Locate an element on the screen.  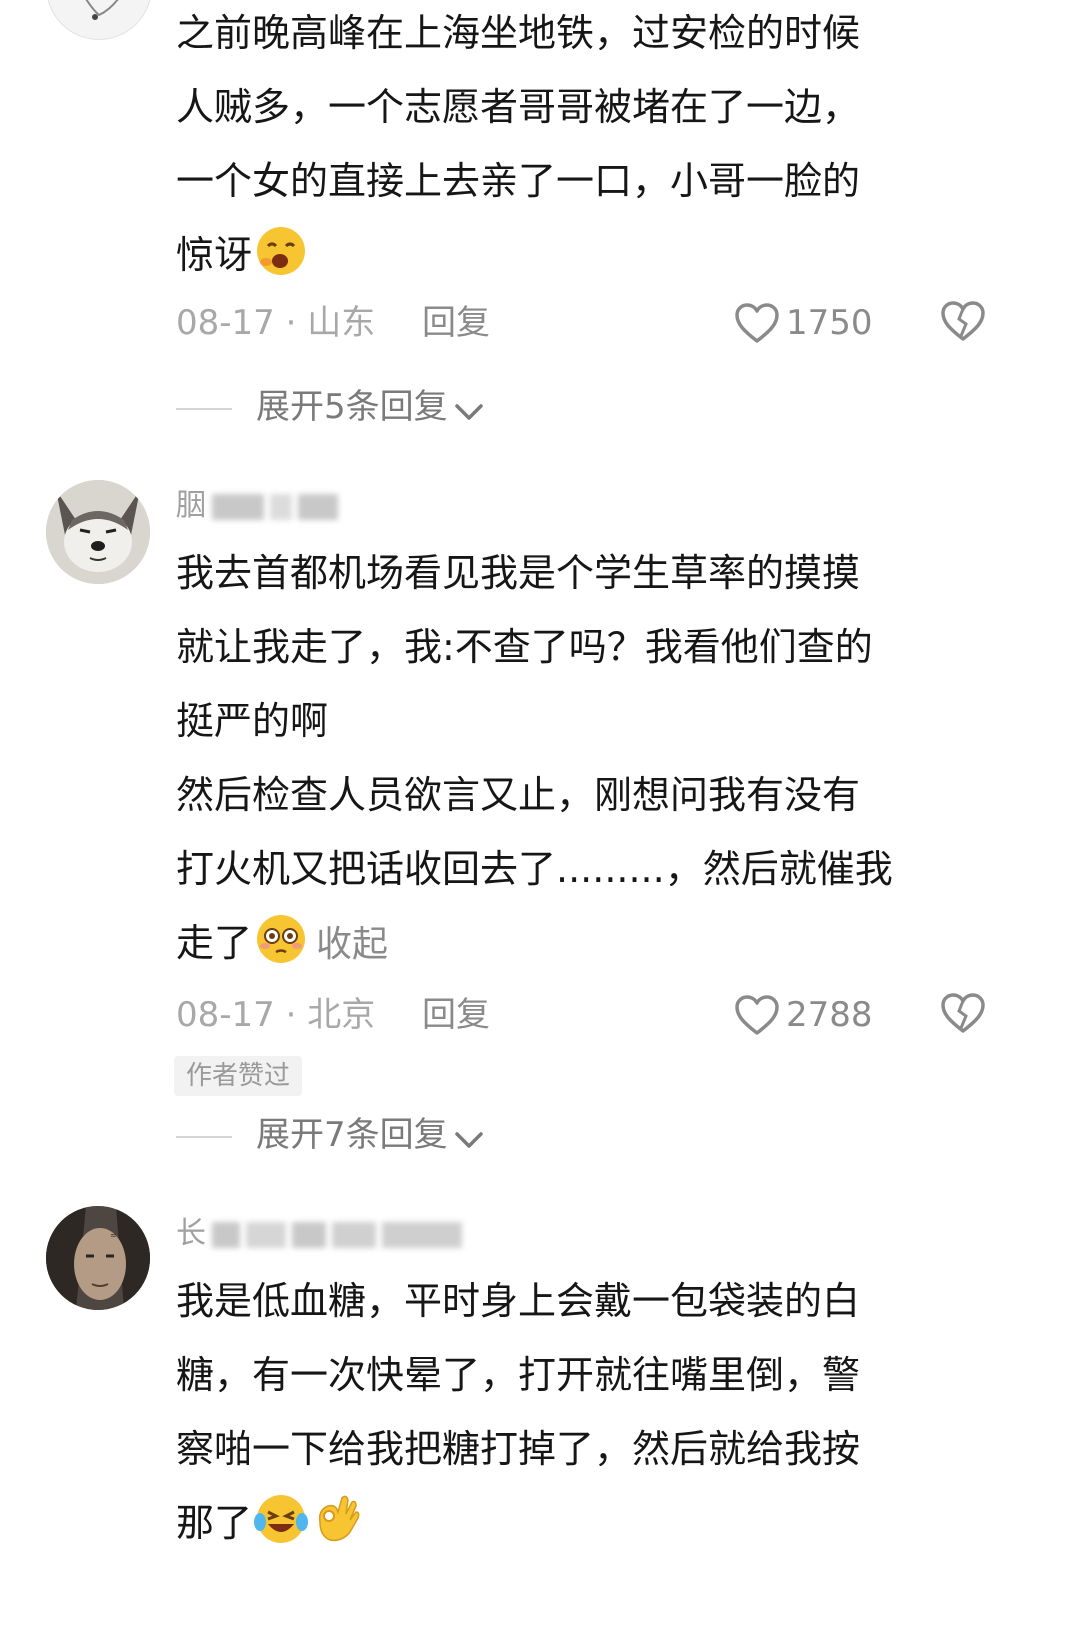
comment-date-location: 08-17 · 山东 is located at coordinates (276, 323).